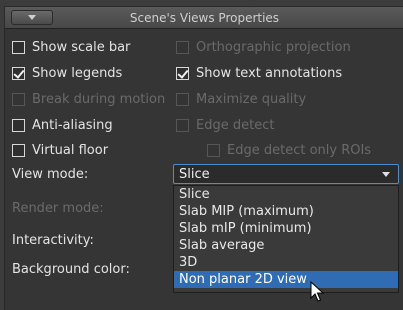 Image resolution: width=403 pixels, height=310 pixels. Describe the element at coordinates (286, 174) in the screenshot. I see `view-mode-select: Slice` at that location.